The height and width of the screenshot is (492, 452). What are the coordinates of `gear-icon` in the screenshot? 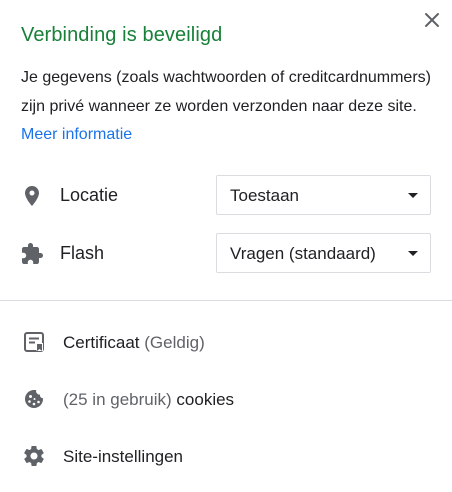 It's located at (34, 456).